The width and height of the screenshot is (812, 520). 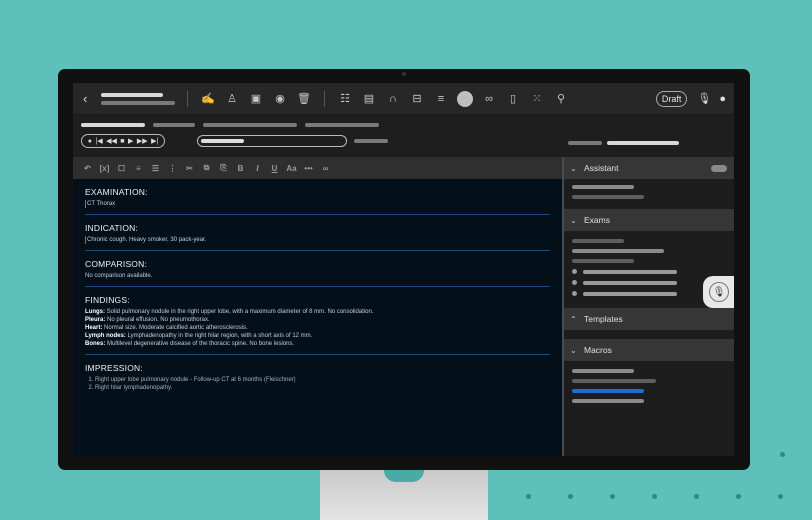 I want to click on list-icon: ≡, so click(x=441, y=99).